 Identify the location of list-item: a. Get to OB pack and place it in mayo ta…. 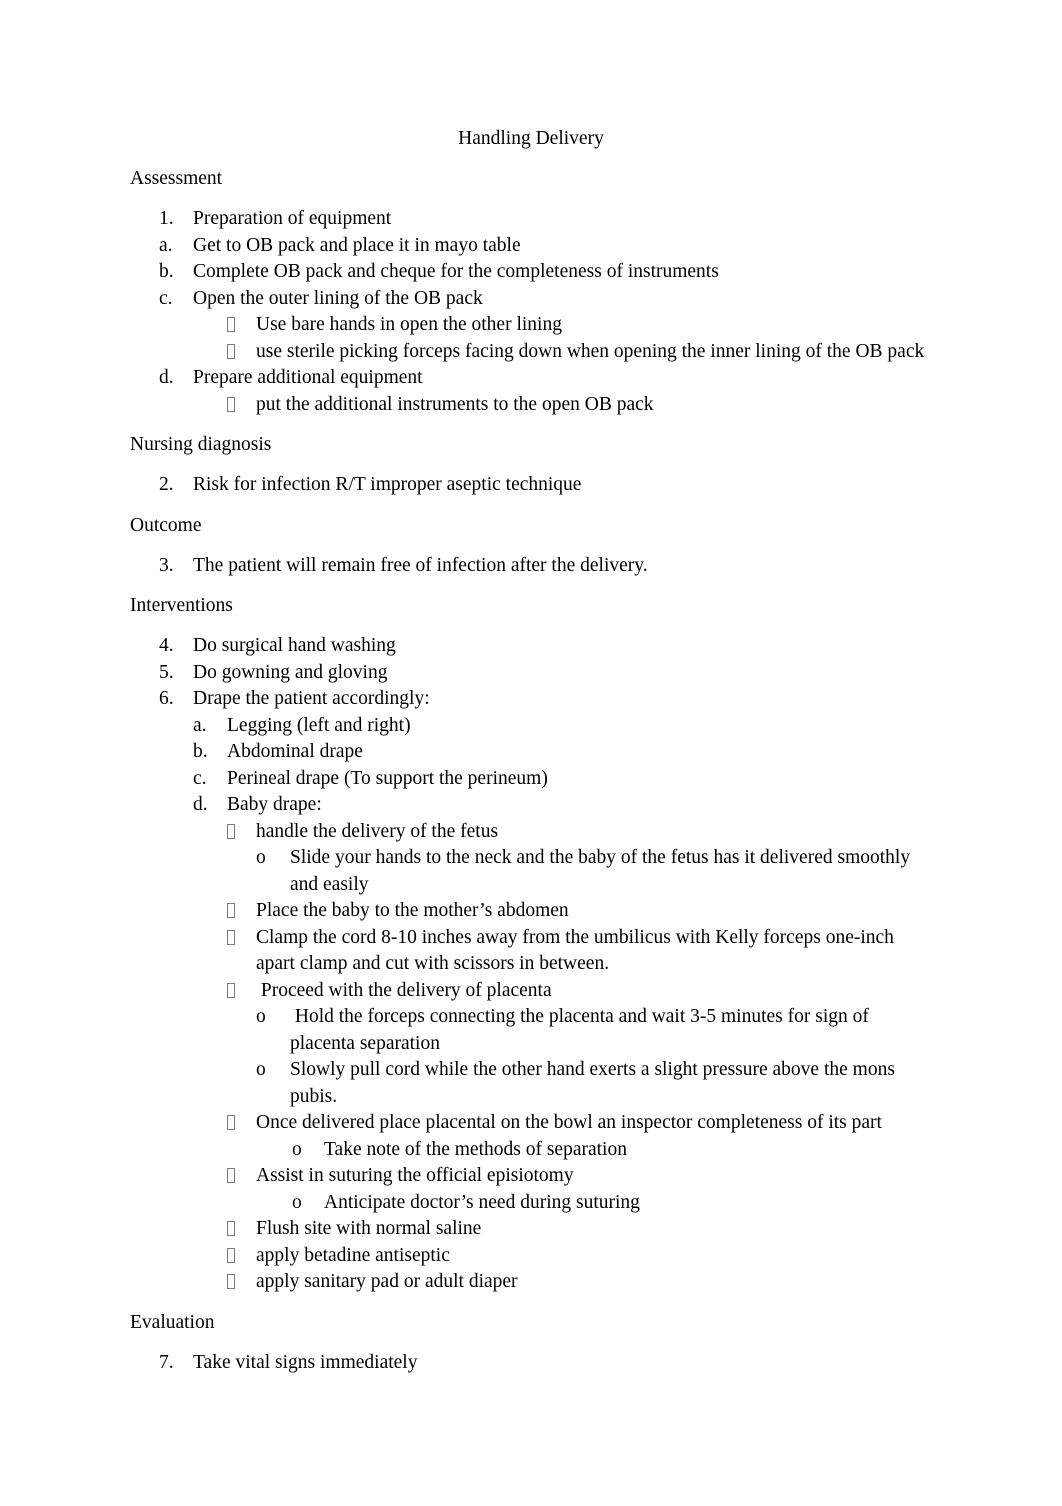
(531, 246).